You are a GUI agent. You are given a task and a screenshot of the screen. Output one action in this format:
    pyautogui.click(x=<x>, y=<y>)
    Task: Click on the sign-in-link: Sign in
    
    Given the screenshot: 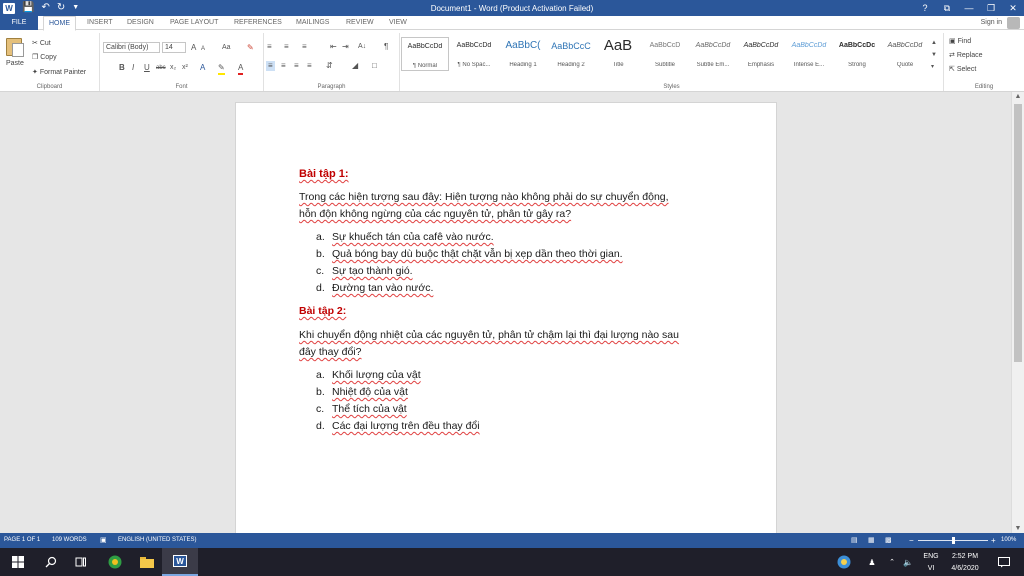 What is the action you would take?
    pyautogui.click(x=991, y=23)
    